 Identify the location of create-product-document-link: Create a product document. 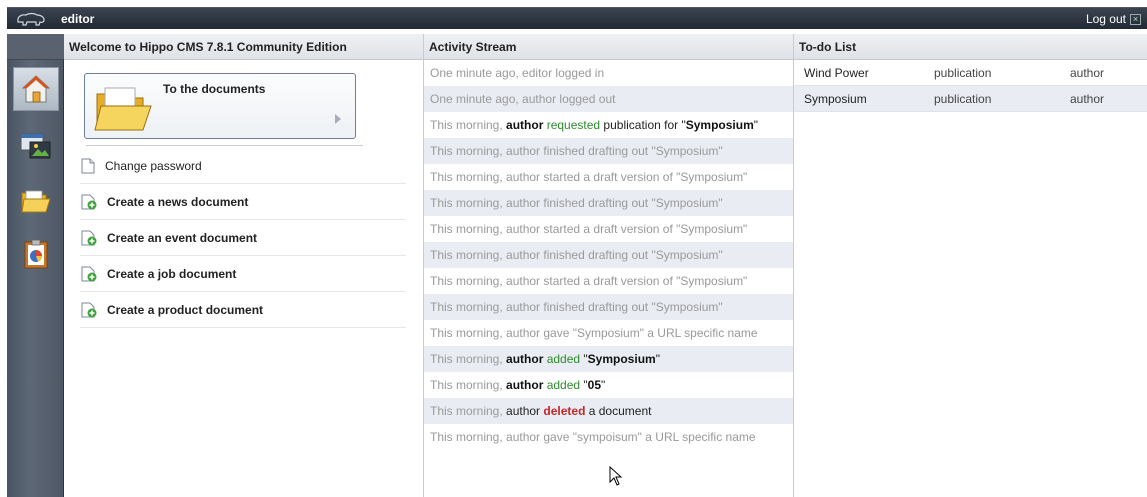
(243, 310).